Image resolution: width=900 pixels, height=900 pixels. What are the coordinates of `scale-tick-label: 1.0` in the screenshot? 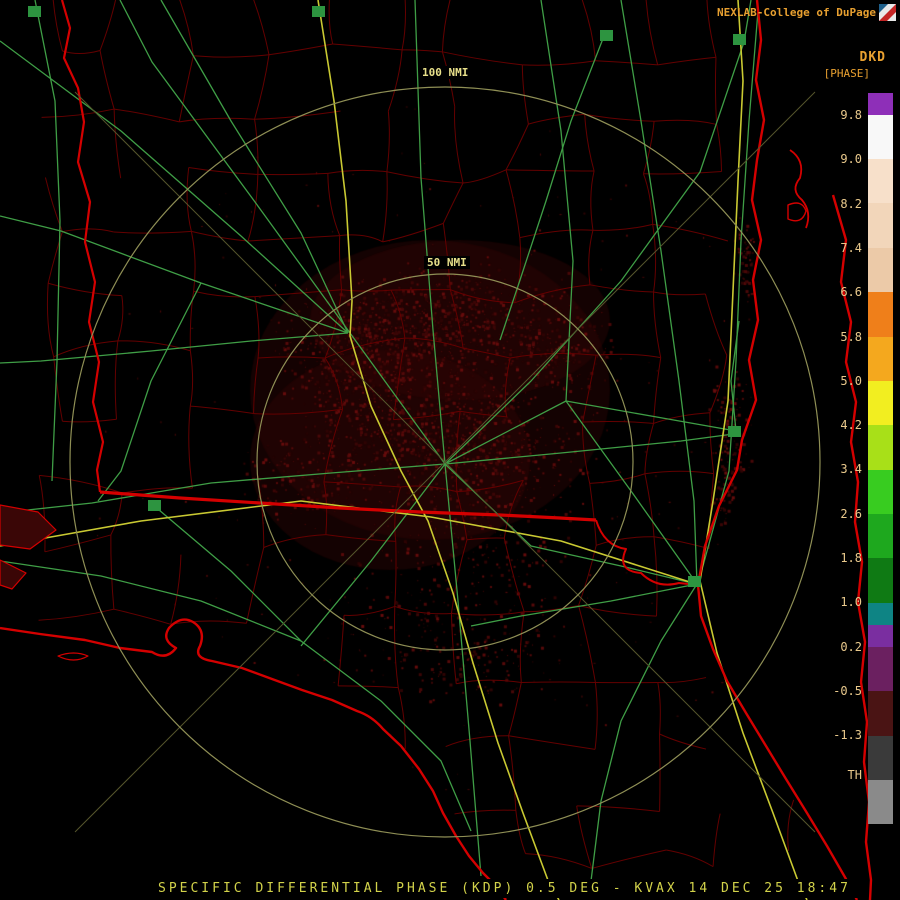 It's located at (851, 602).